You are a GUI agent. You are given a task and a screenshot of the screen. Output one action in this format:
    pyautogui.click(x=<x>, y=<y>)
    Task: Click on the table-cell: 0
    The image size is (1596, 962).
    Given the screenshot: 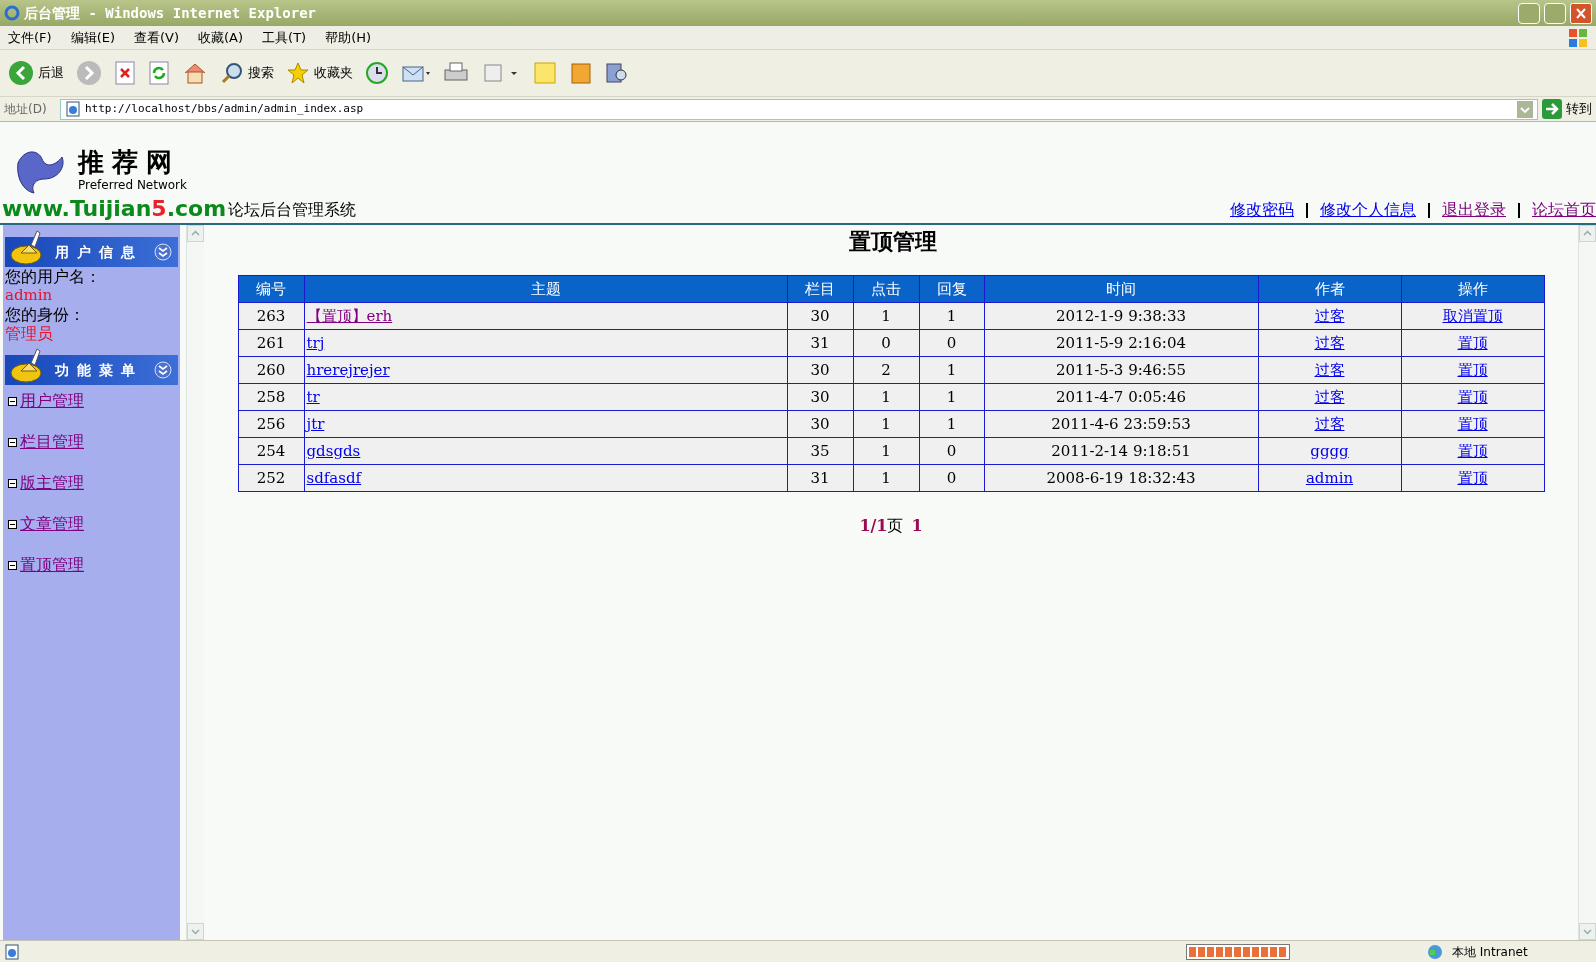 What is the action you would take?
    pyautogui.click(x=951, y=451)
    